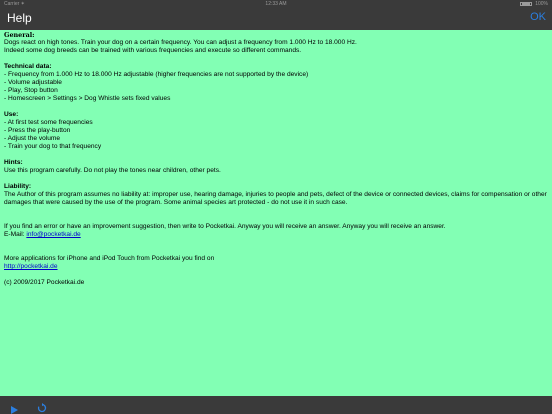 The height and width of the screenshot is (414, 552). I want to click on use-line: - At first test some frequencies, so click(48, 122).